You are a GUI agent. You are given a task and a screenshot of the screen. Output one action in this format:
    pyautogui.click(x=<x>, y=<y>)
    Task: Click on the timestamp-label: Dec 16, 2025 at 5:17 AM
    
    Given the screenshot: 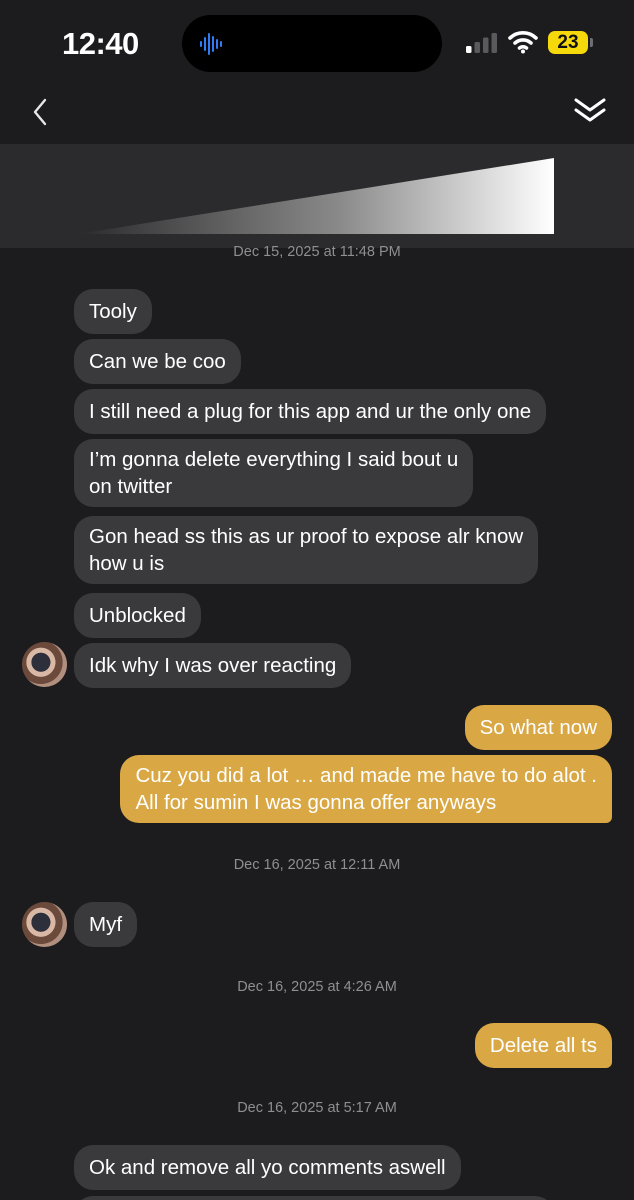 What is the action you would take?
    pyautogui.click(x=317, y=1108)
    